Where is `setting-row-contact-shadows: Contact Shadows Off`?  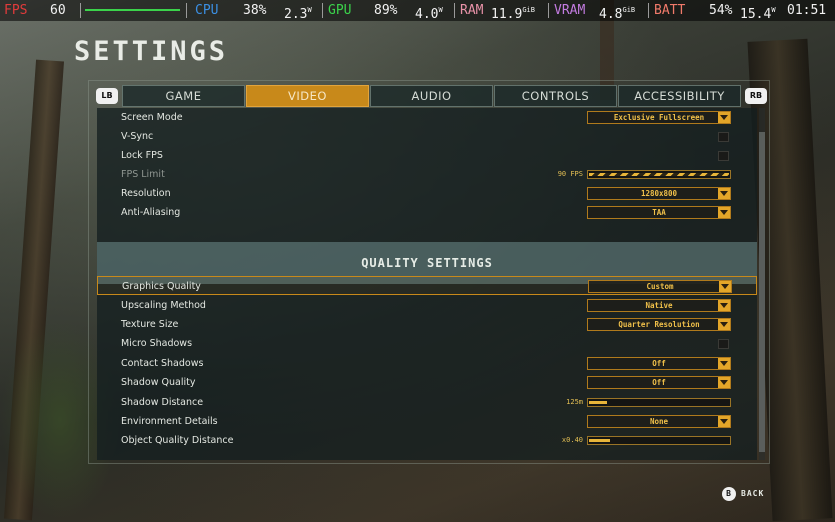
setting-row-contact-shadows: Contact Shadows Off is located at coordinates (427, 363).